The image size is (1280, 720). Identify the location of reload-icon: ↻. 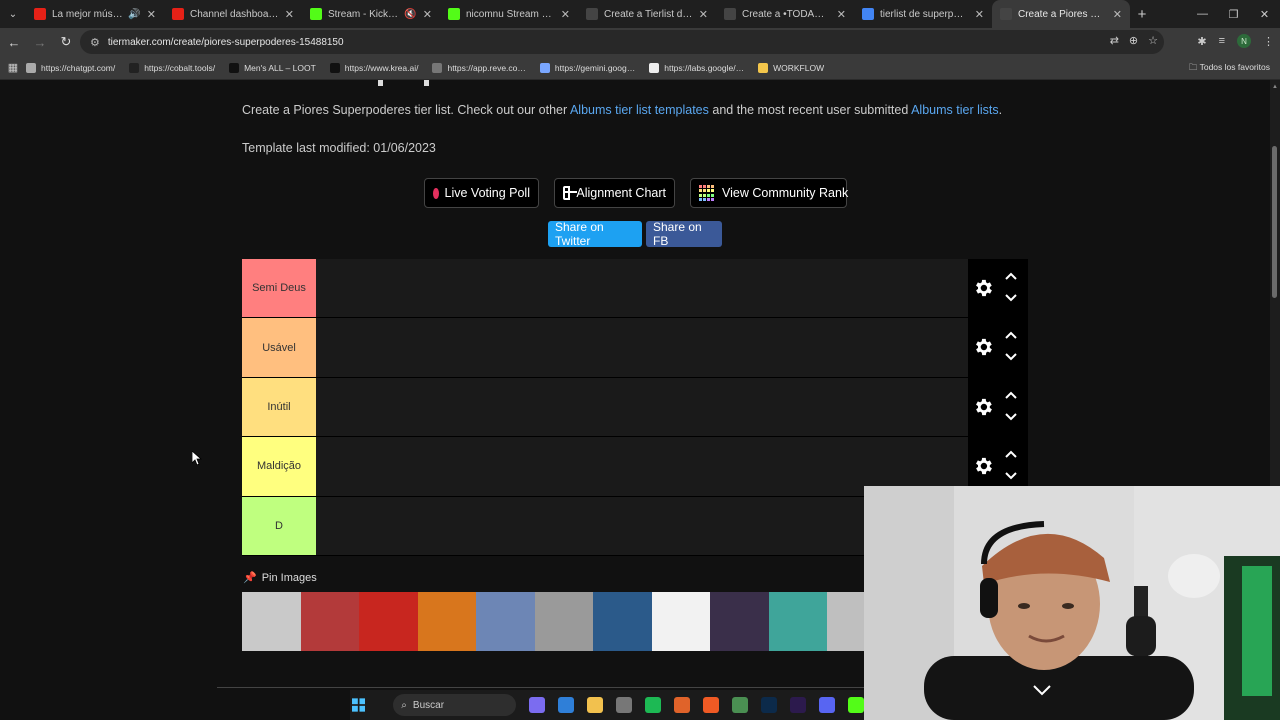
(66, 42).